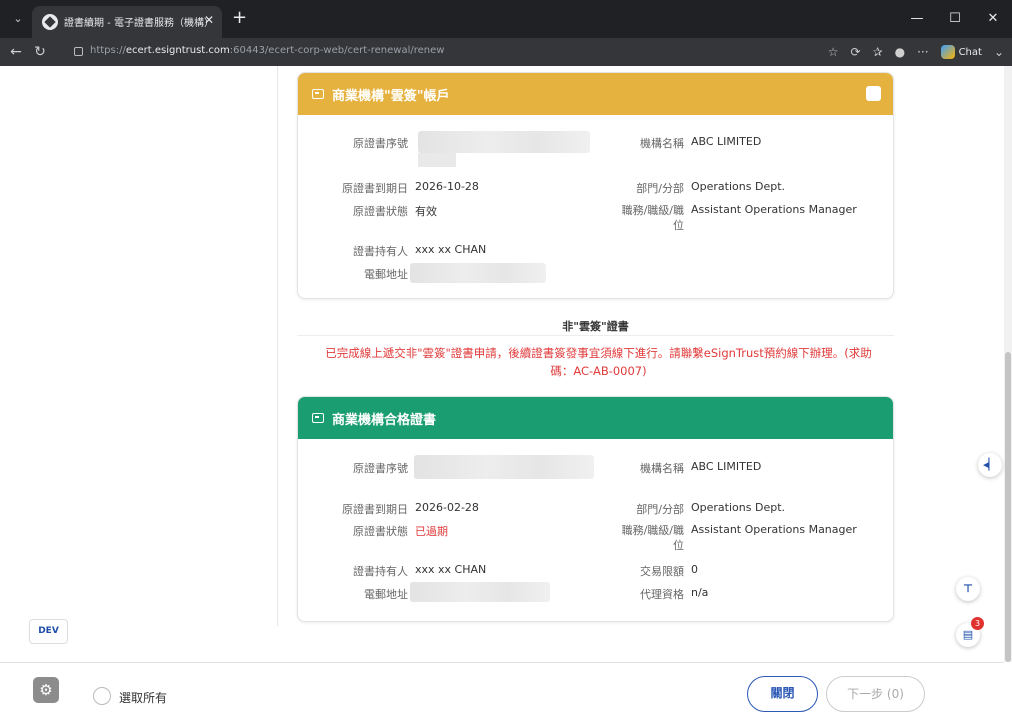 This screenshot has width=1012, height=723. What do you see at coordinates (916, 52) in the screenshot?
I see `browser-toolbar: ☆ ⟳ ✰ ● ··· Chat ⌄` at bounding box center [916, 52].